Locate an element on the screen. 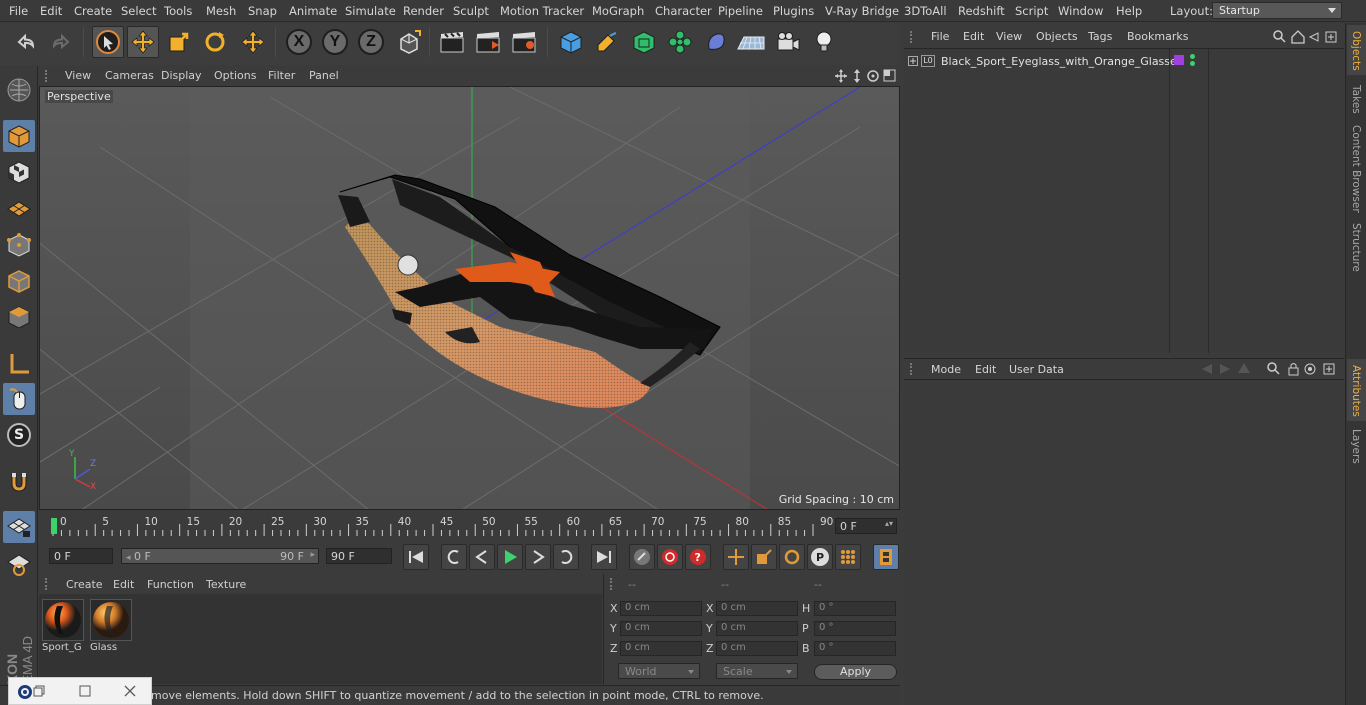  autokey-button is located at coordinates (670, 557).